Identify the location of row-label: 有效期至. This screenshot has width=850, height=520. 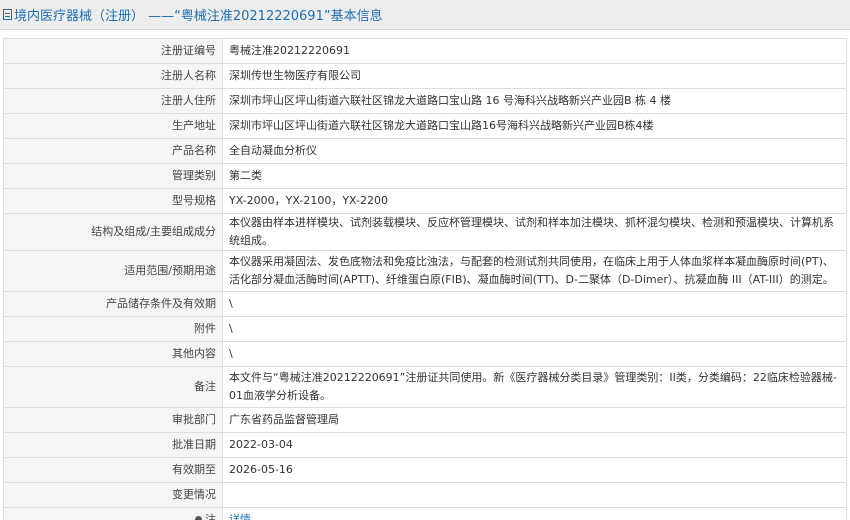
(113, 470).